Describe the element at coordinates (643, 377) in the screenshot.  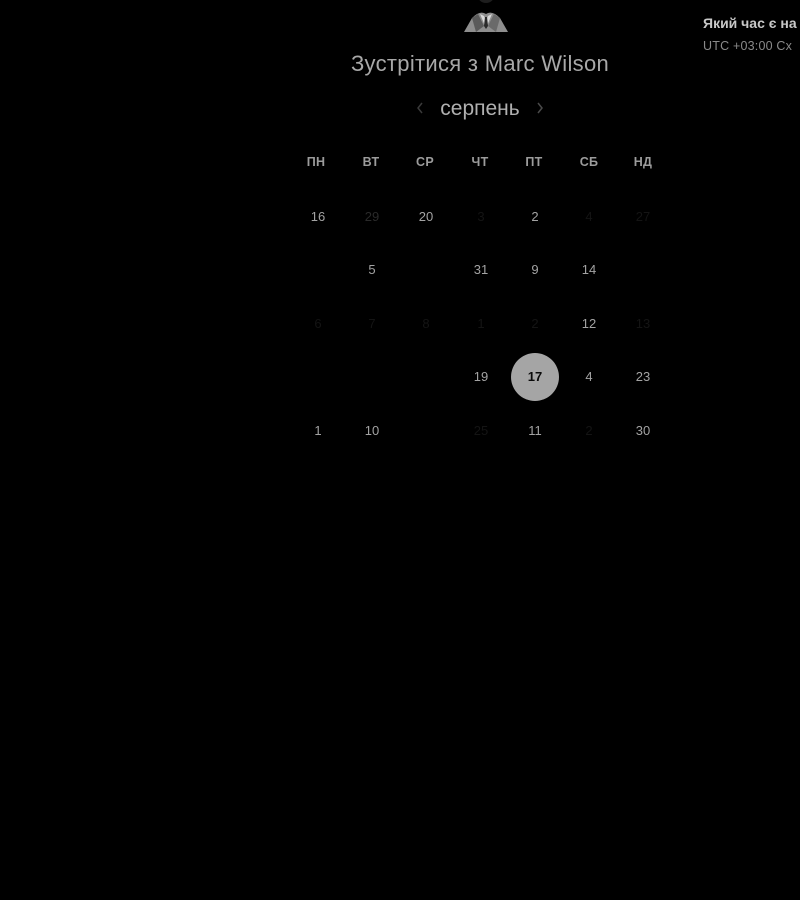
I see `calendar-day: 23` at that location.